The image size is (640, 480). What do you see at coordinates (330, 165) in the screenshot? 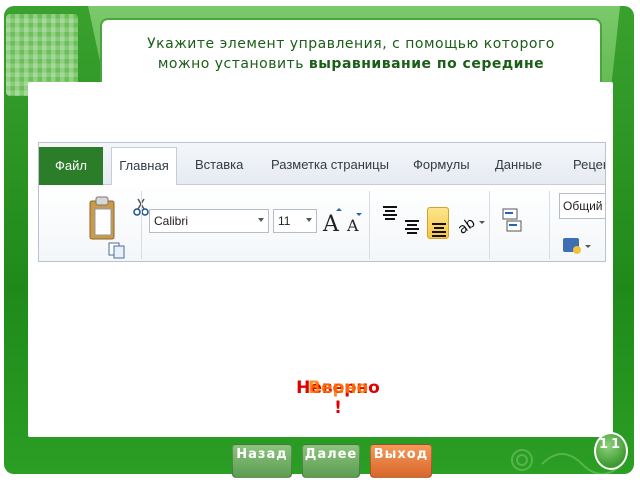
I see `tab-page-layout: Разметка страницы` at bounding box center [330, 165].